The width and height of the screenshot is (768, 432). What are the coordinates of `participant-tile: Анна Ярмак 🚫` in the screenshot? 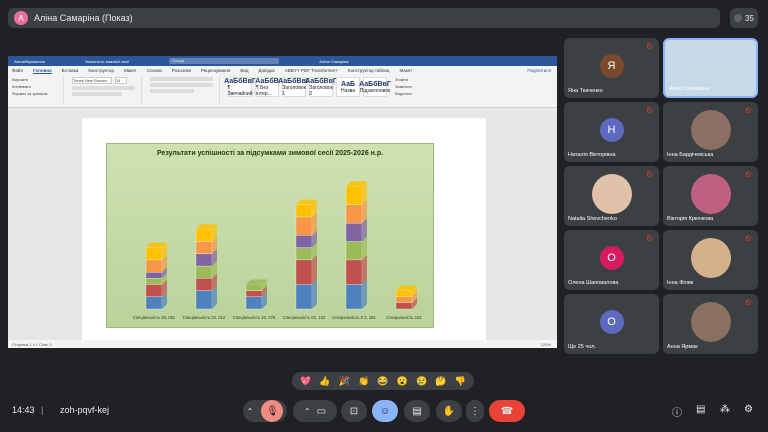 It's located at (710, 324).